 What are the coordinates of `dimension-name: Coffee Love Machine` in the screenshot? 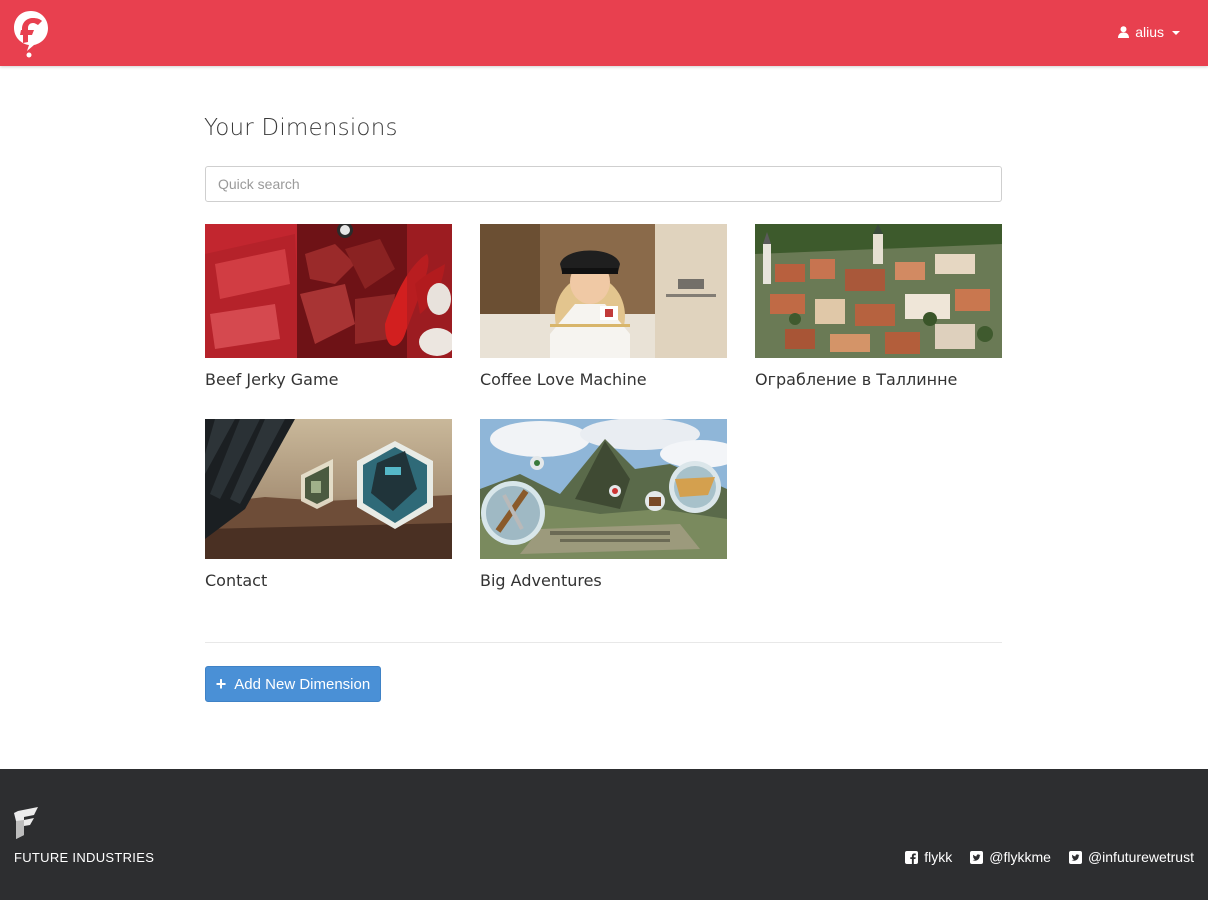 It's located at (603, 379).